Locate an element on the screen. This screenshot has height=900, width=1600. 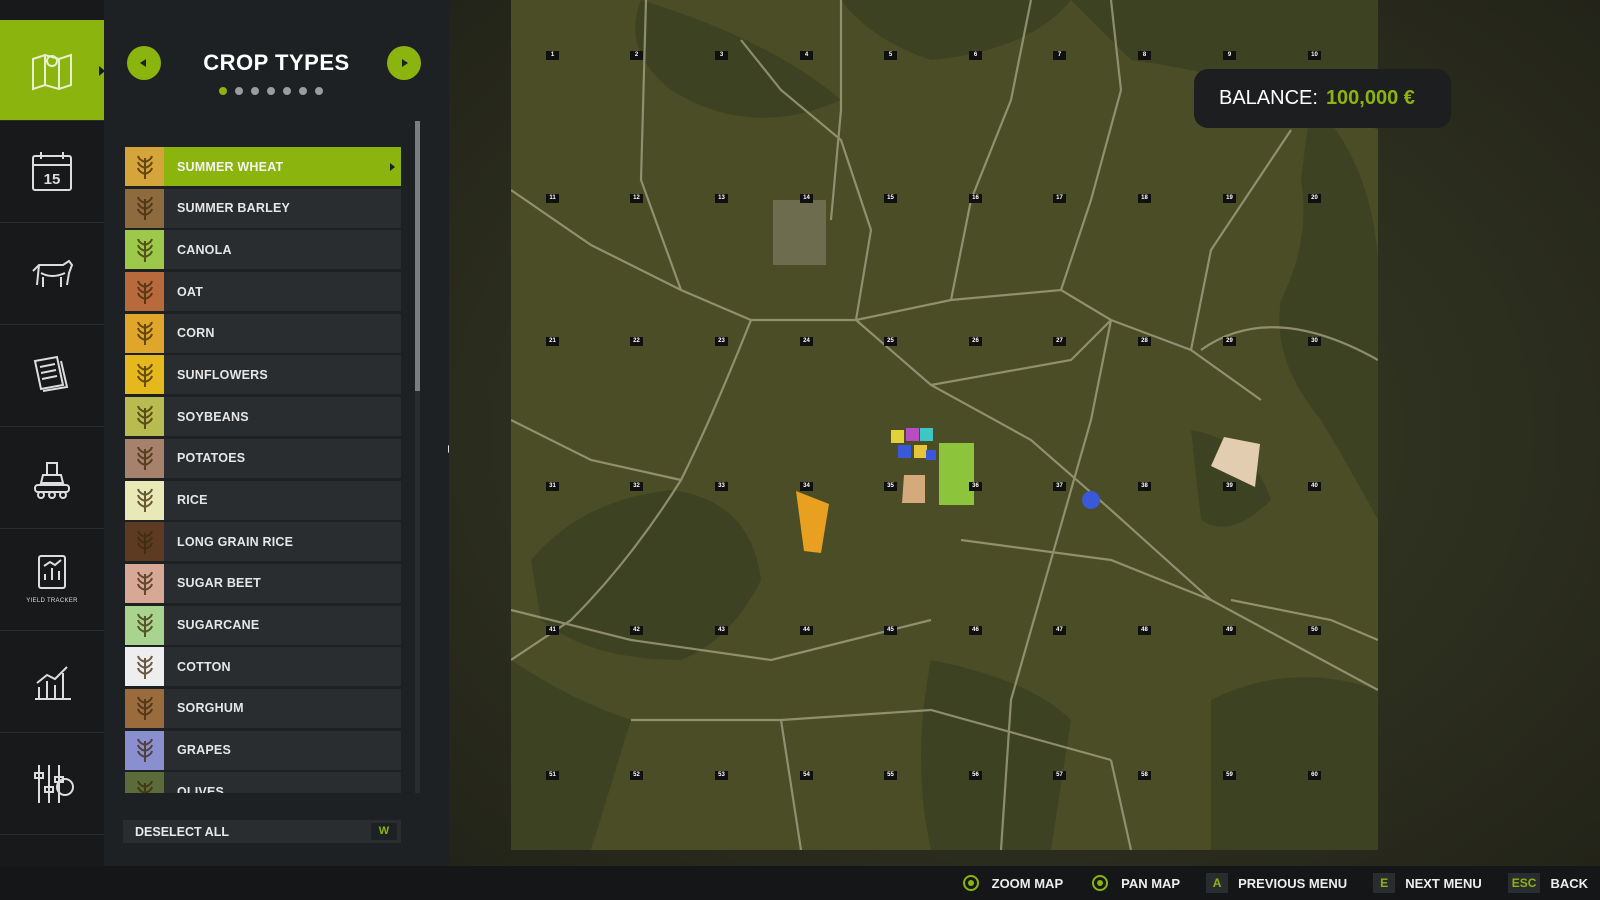
rail-calendar-tab: 15 is located at coordinates (52, 172).